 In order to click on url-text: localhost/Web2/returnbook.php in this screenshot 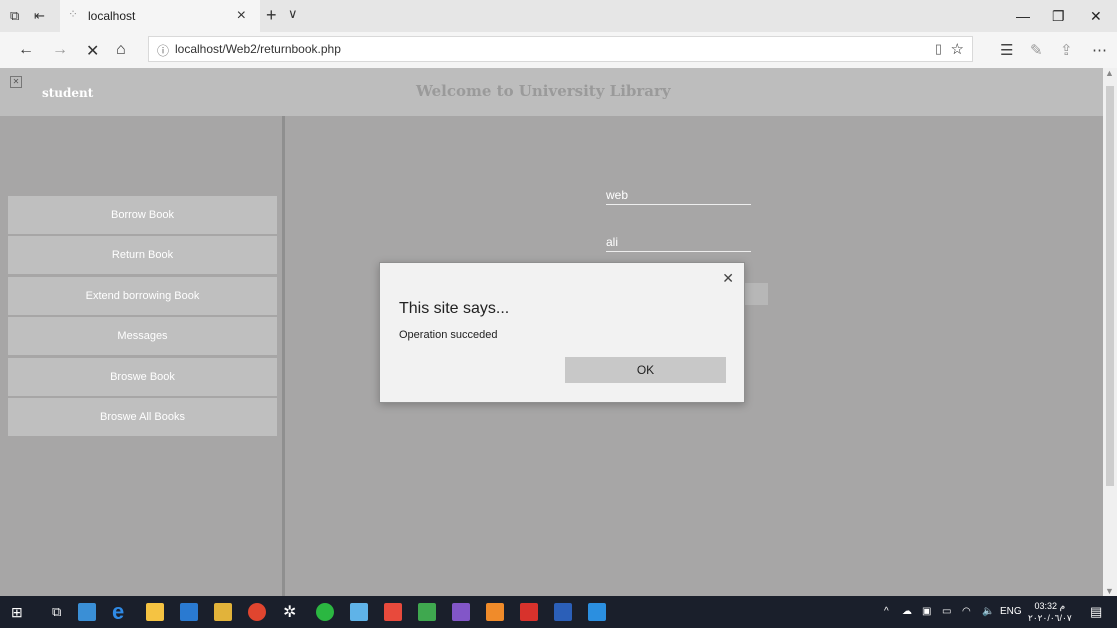, I will do `click(258, 49)`.